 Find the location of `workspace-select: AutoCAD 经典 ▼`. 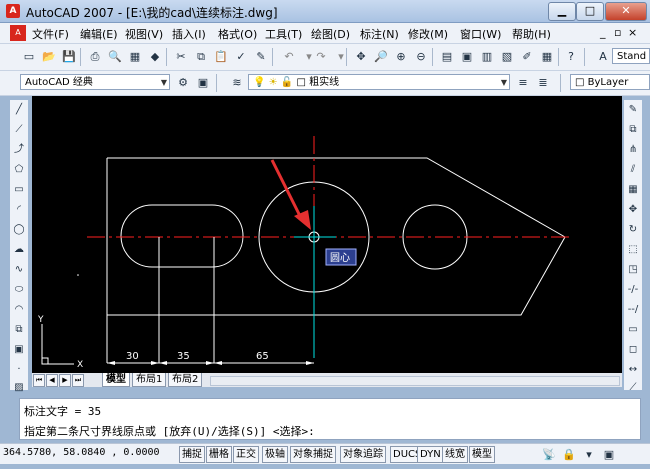

workspace-select: AutoCAD 经典 ▼ is located at coordinates (95, 82).